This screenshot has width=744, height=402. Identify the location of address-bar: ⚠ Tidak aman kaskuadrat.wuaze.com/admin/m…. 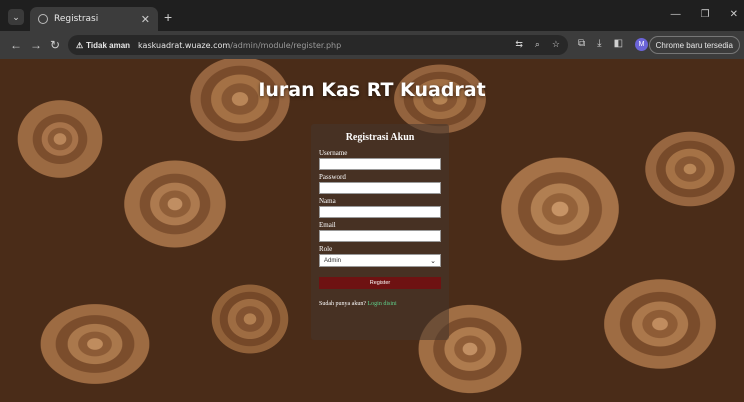
(318, 45).